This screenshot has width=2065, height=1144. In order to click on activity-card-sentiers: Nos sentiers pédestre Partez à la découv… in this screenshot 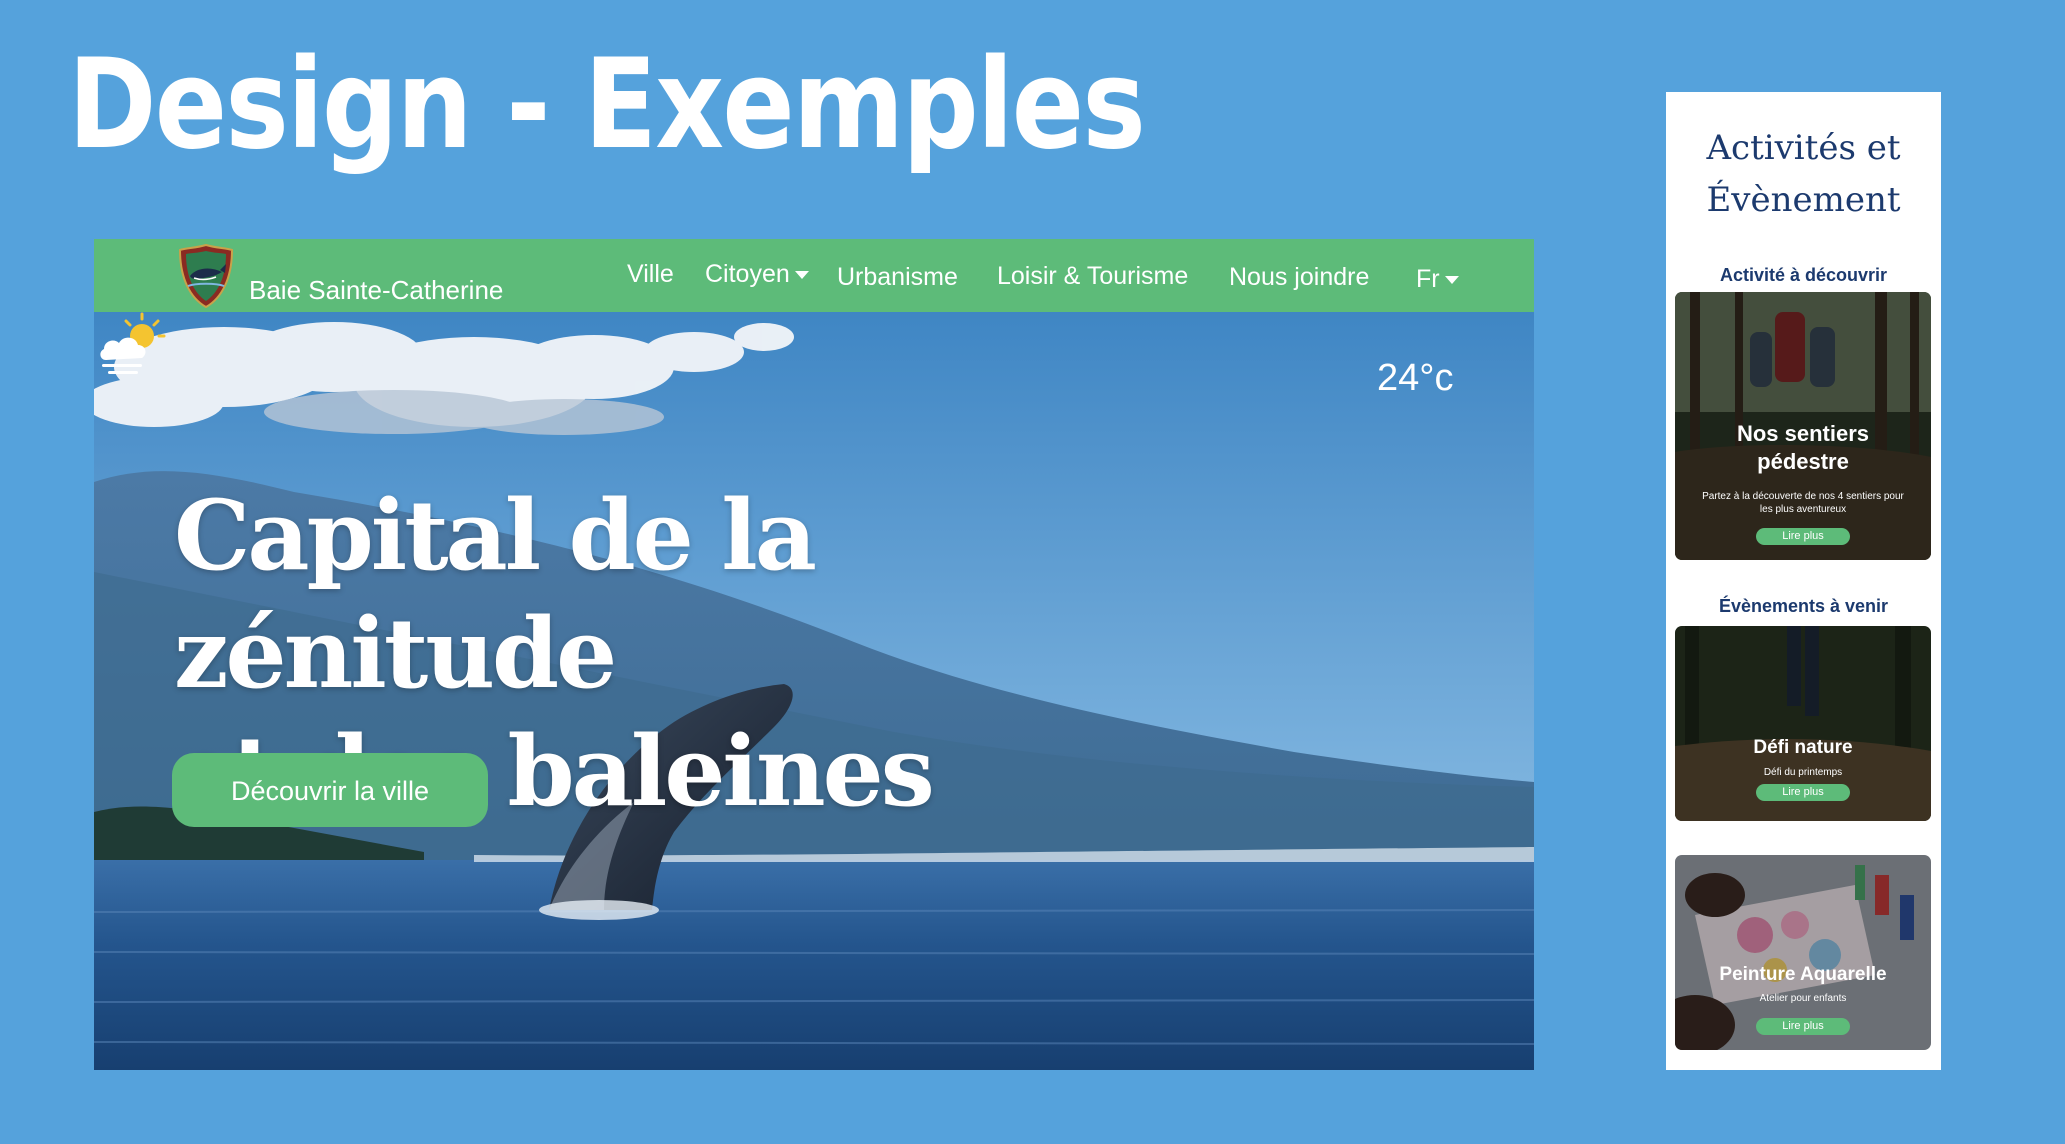, I will do `click(1803, 426)`.